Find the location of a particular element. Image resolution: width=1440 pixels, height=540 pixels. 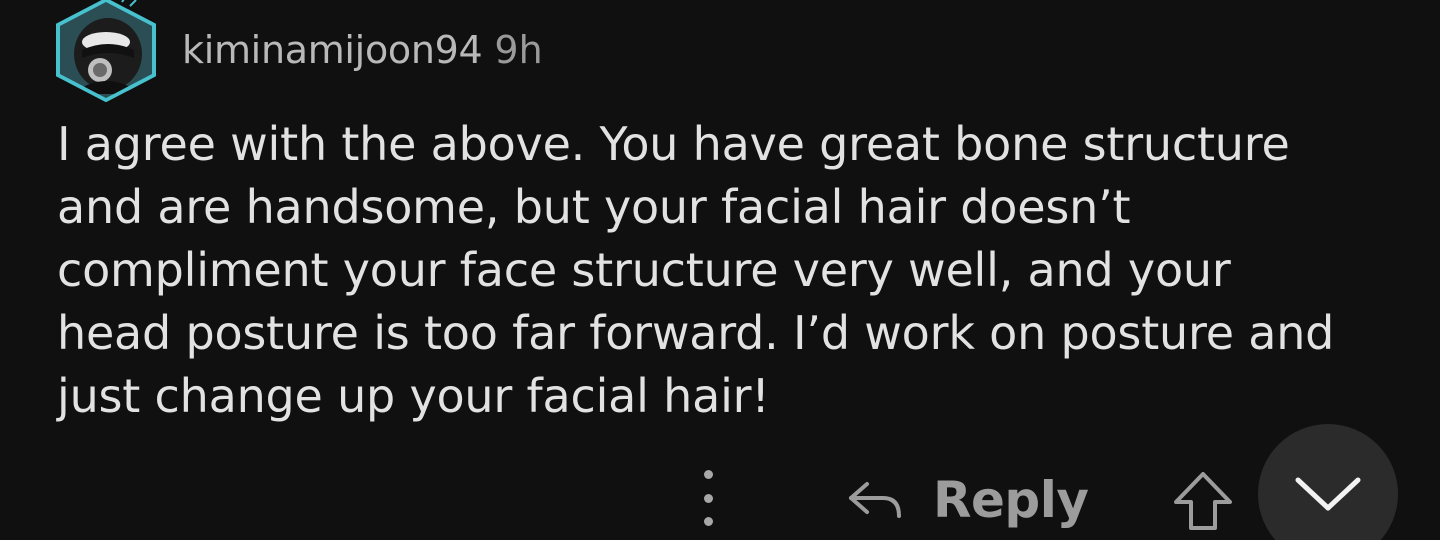

avatar is located at coordinates (106, 51).